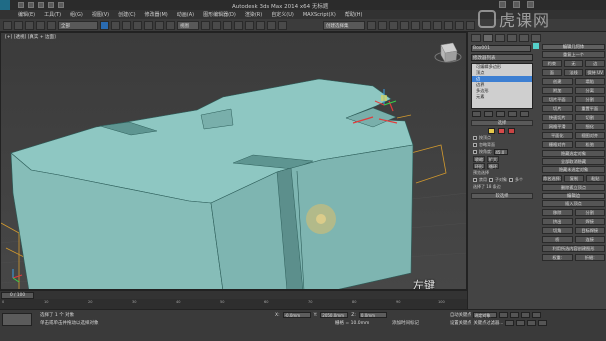 The image size is (606, 341). What do you see at coordinates (557, 135) in the screenshot?
I see `make-planar-button: 平面化` at bounding box center [557, 135].